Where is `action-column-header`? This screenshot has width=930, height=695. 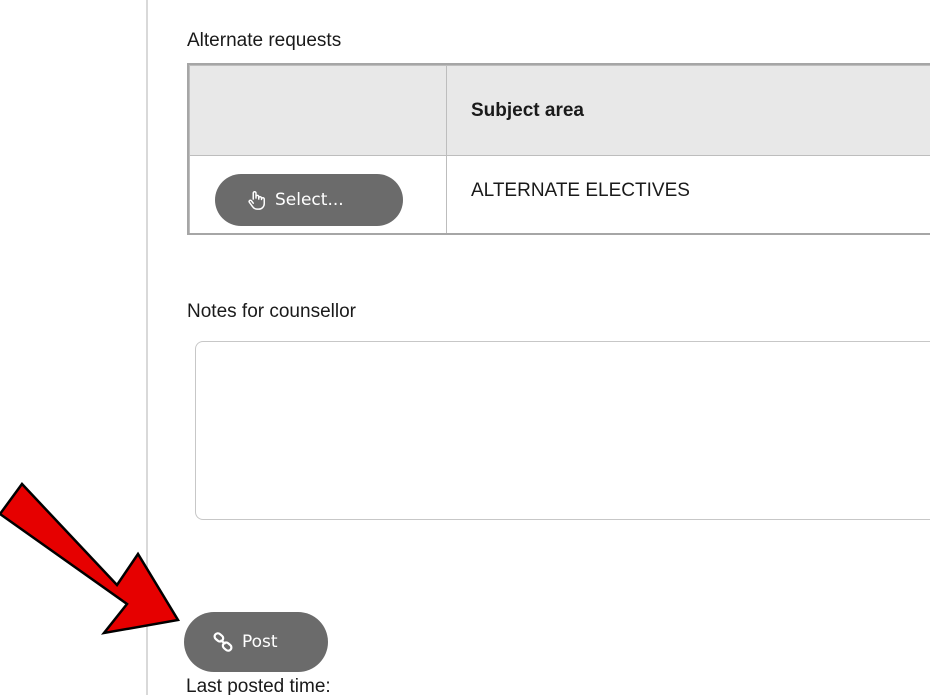
action-column-header is located at coordinates (318, 110).